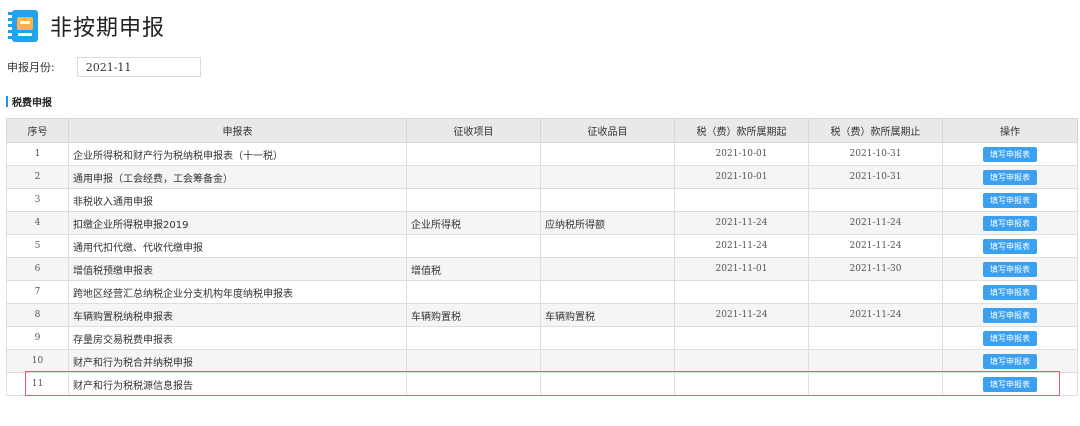 The height and width of the screenshot is (426, 1080). I want to click on col-header-form: 申报表, so click(237, 130).